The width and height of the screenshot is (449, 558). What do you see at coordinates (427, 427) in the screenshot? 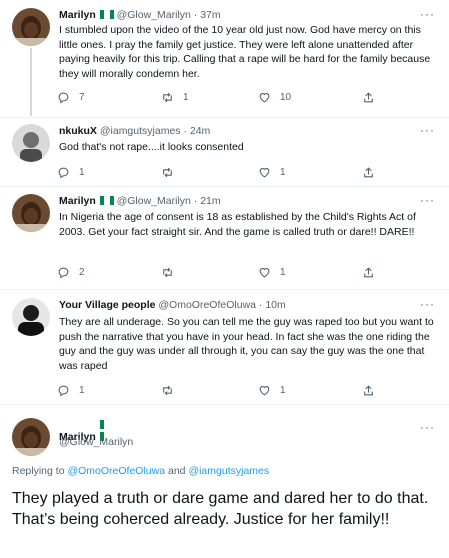
I see `more-options-icon: ···` at bounding box center [427, 427].